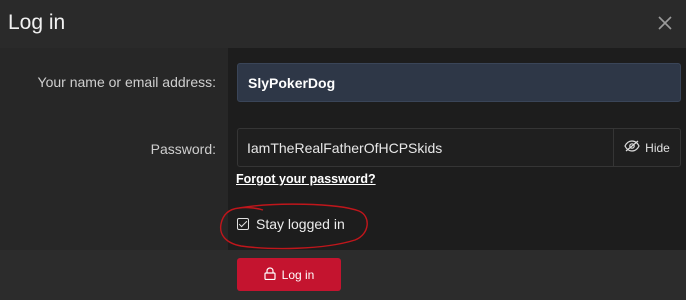  Describe the element at coordinates (37, 22) in the screenshot. I see `dialog-title: Log in` at that location.